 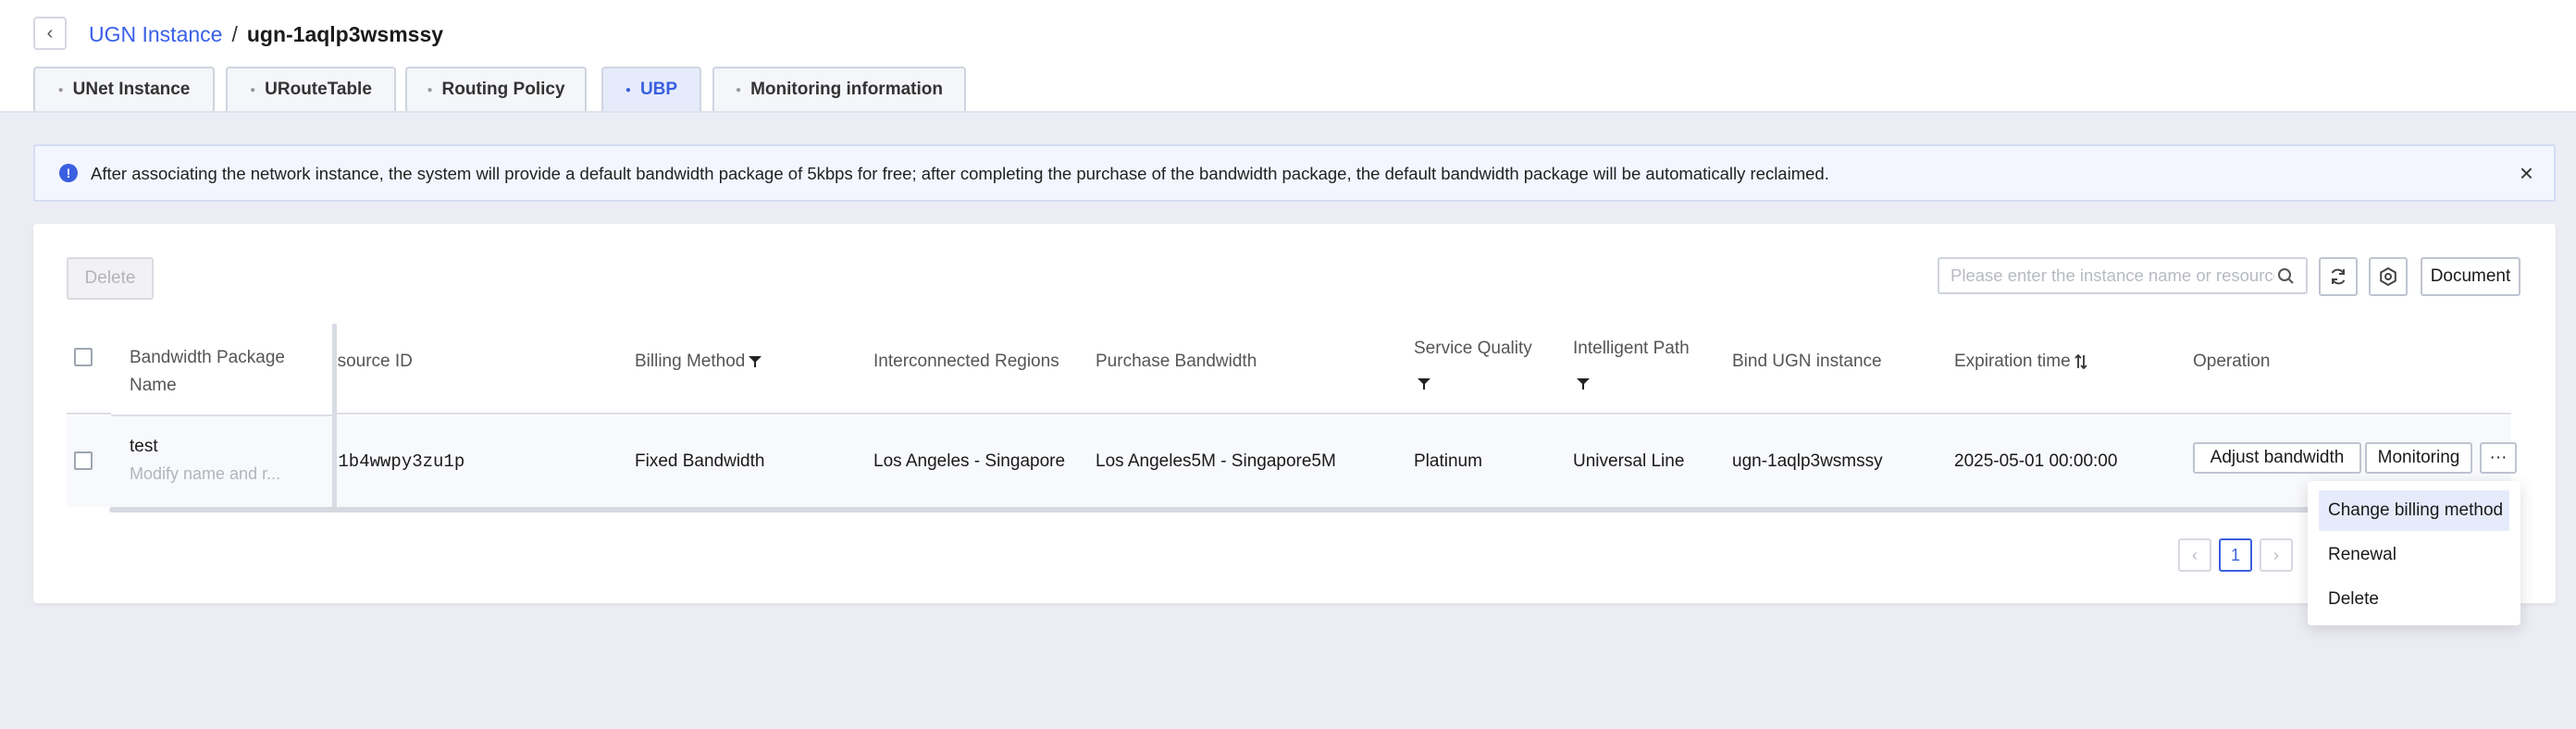 What do you see at coordinates (84, 357) in the screenshot?
I see `select-all-checkbox` at bounding box center [84, 357].